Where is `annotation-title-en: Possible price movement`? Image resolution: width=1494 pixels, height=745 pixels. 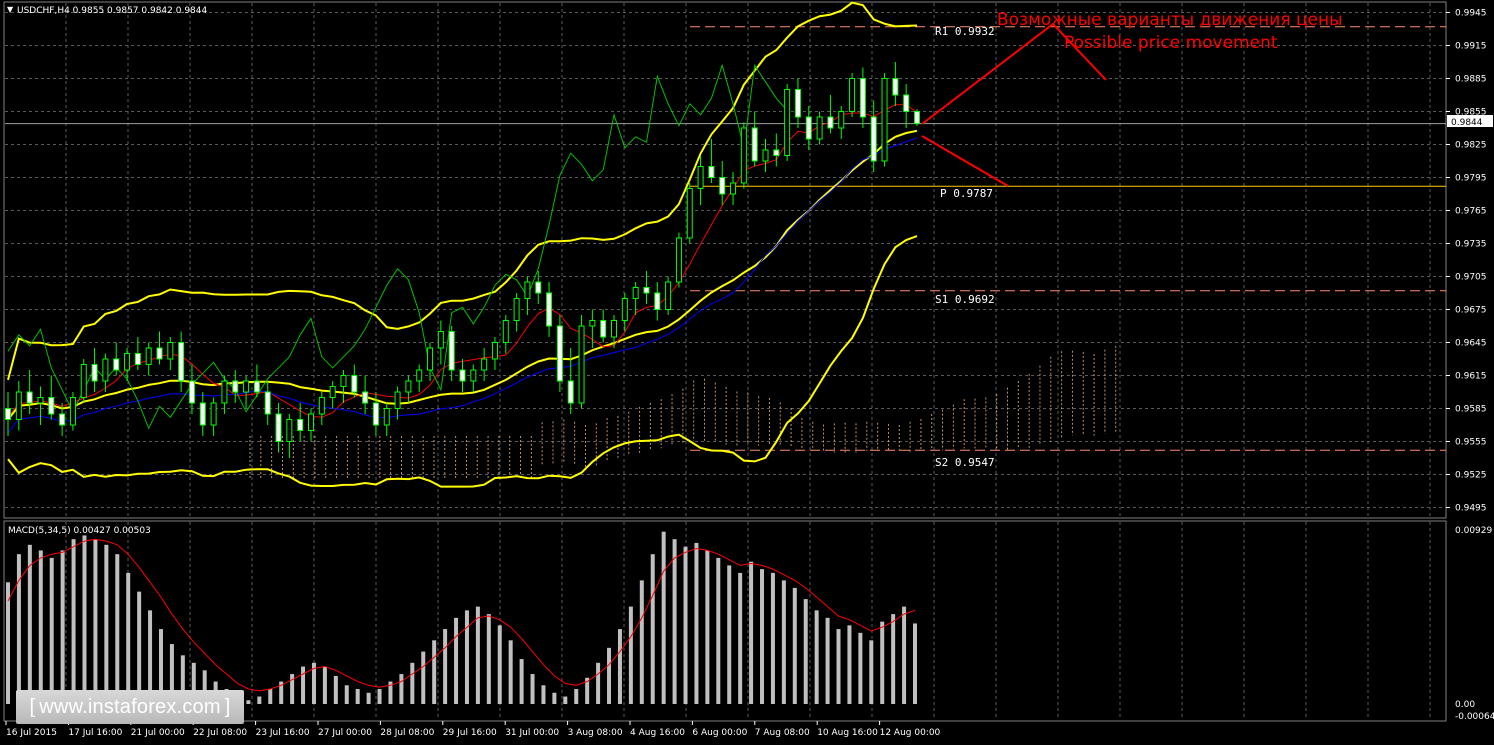 annotation-title-en: Possible price movement is located at coordinates (1171, 43).